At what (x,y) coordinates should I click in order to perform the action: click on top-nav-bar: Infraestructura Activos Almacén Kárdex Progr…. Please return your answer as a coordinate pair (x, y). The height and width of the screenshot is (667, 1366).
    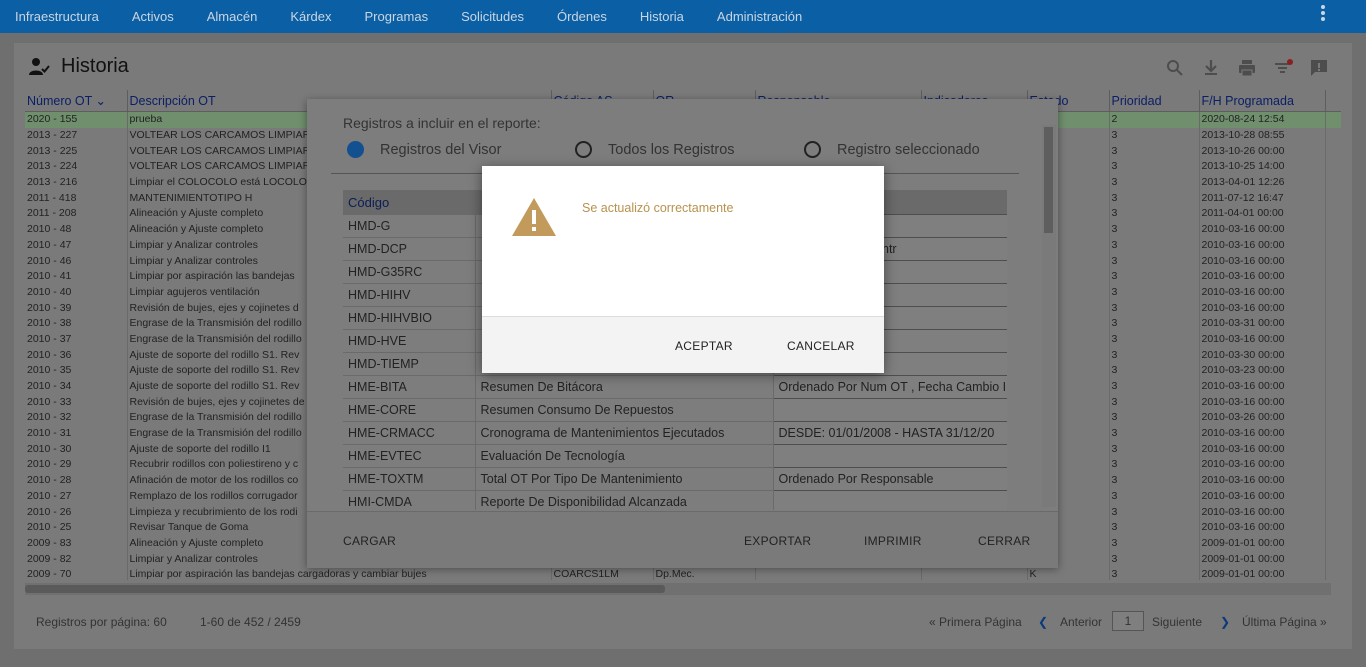
    Looking at the image, I should click on (683, 16).